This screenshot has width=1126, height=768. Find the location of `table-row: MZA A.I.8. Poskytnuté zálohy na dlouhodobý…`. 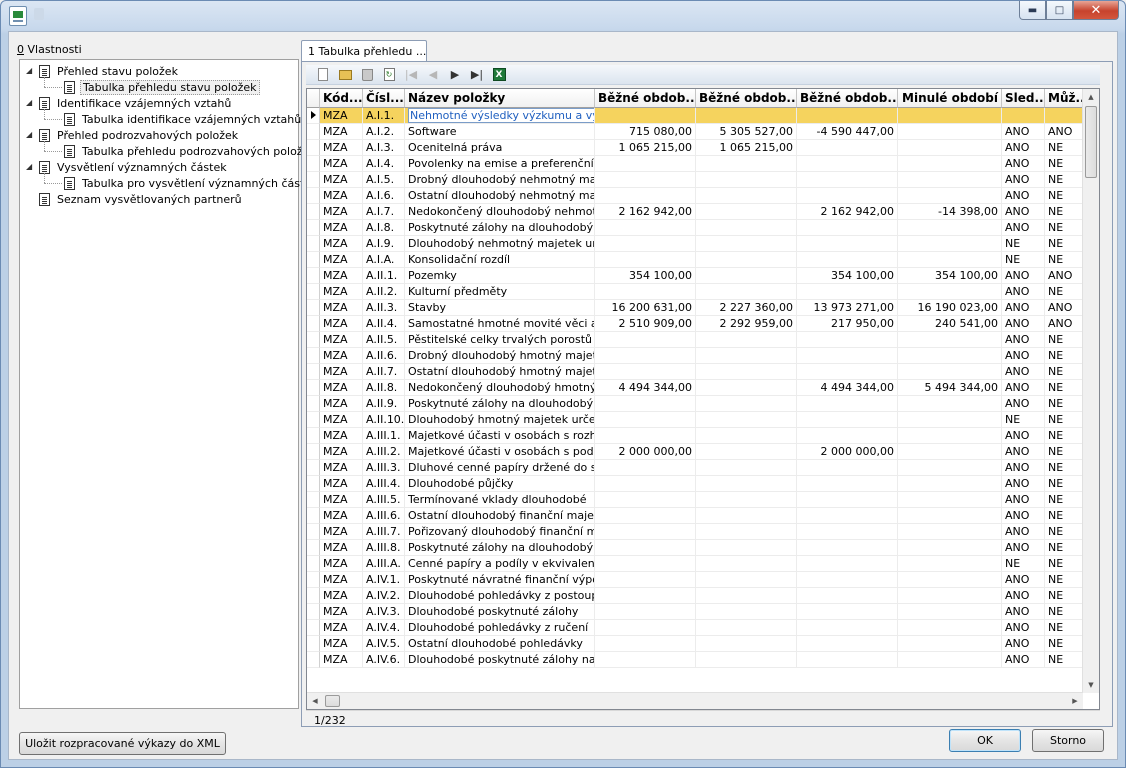

table-row: MZA A.I.8. Poskytnuté zálohy na dlouhodobý… is located at coordinates (697, 228).